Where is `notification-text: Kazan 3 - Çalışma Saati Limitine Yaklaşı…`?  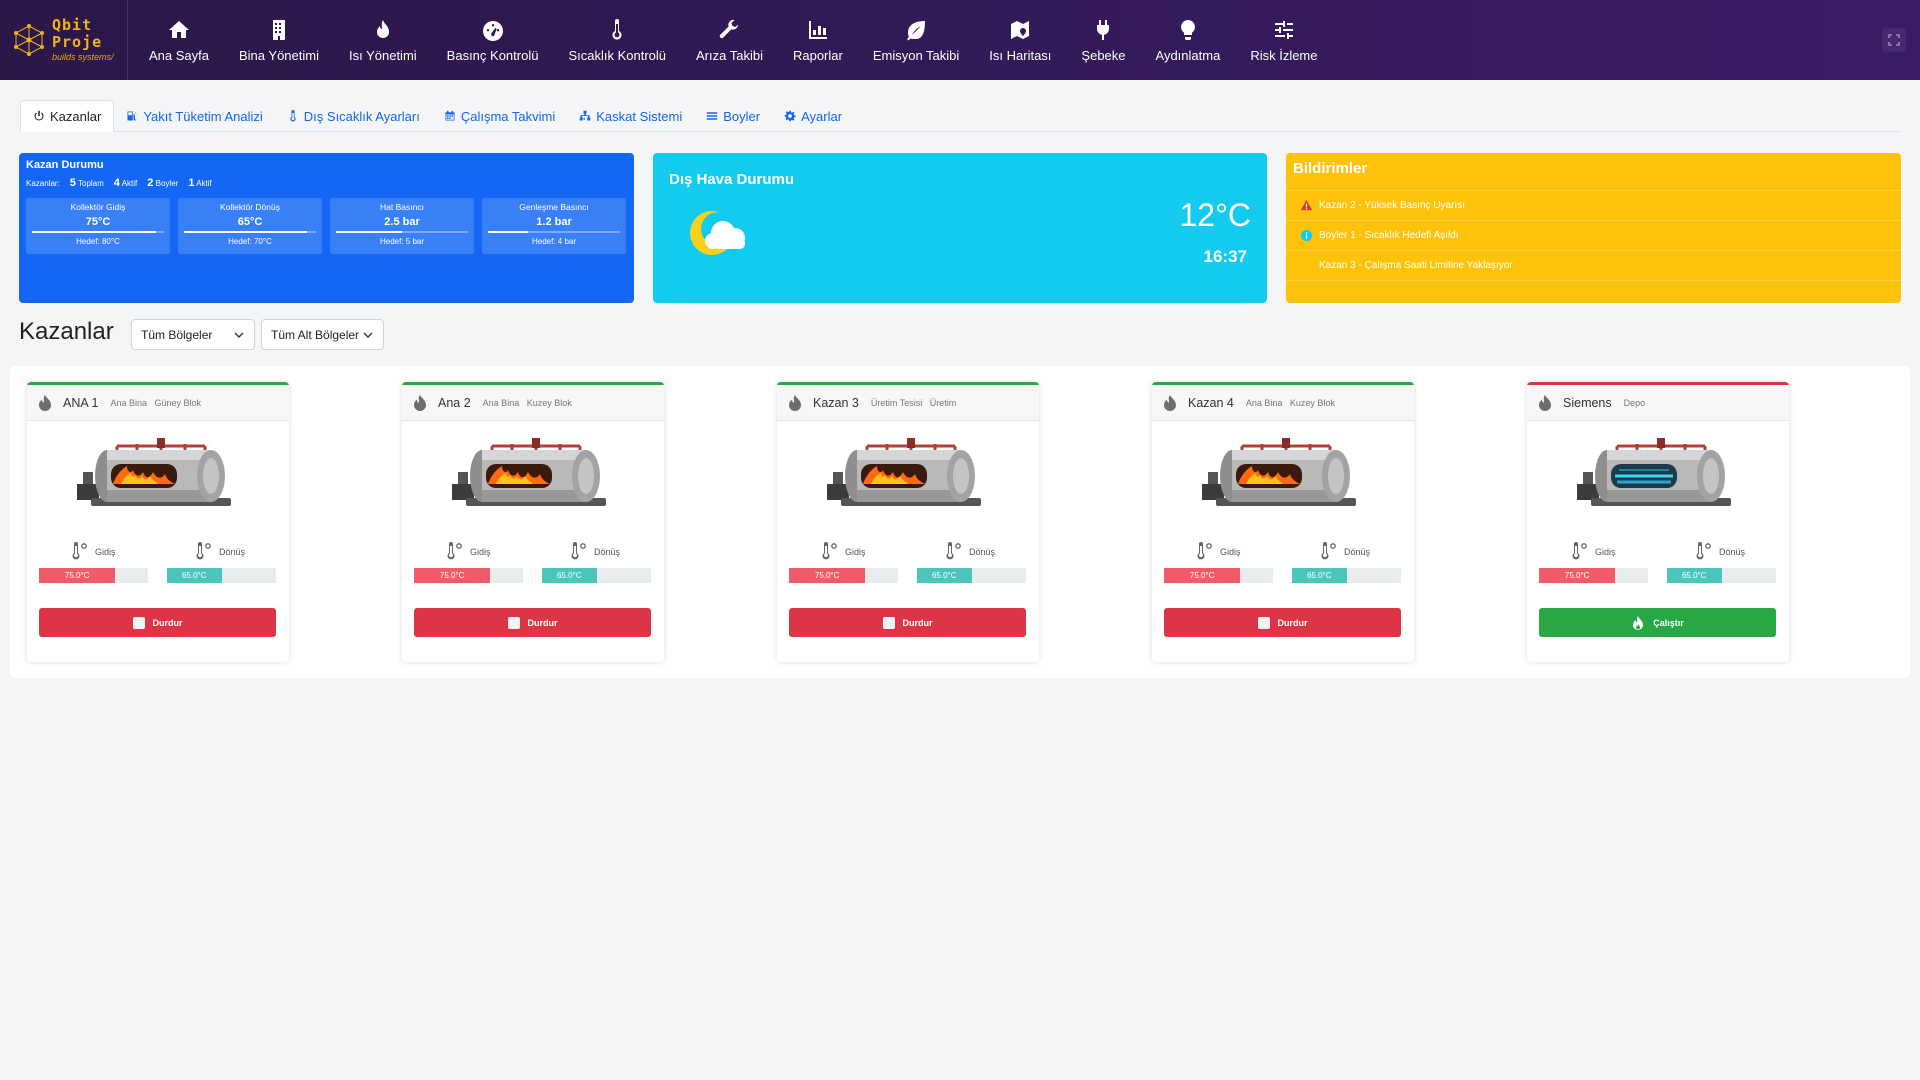
notification-text: Kazan 3 - Çalışma Saati Limitine Yaklaşı… is located at coordinates (1416, 265).